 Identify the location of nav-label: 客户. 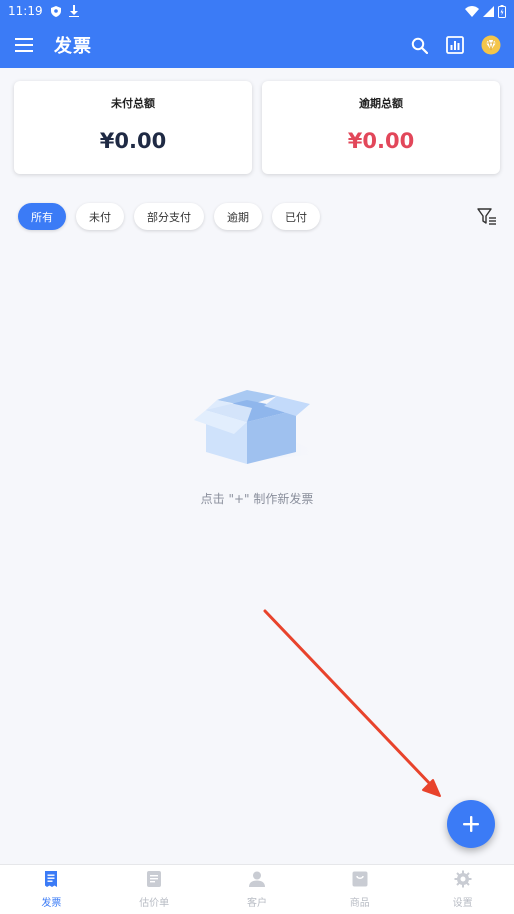
(256, 903).